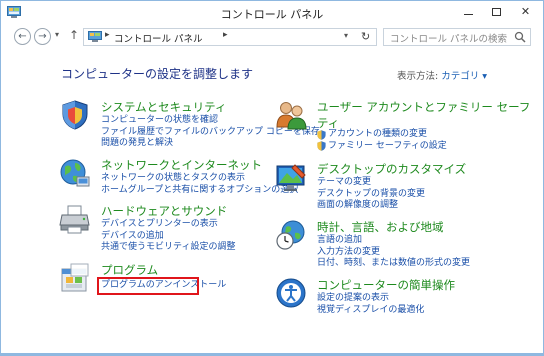  I want to click on search-box: コントロール パネルの検索, so click(457, 37).